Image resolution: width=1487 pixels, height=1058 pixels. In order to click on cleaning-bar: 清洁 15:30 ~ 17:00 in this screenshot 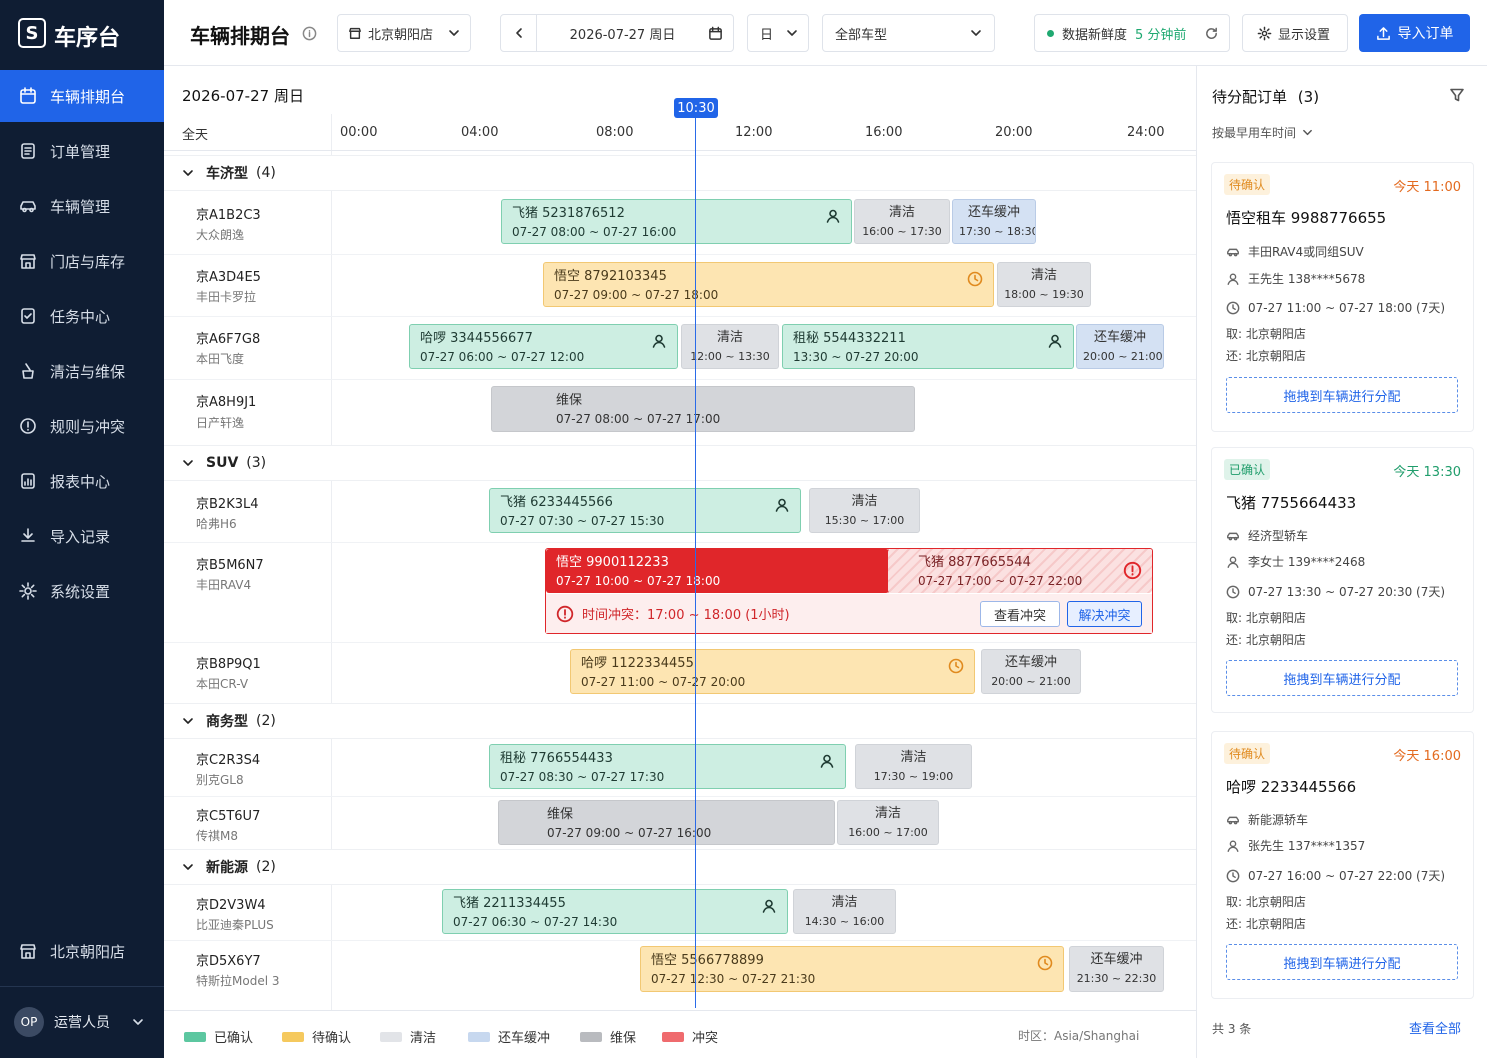, I will do `click(864, 510)`.